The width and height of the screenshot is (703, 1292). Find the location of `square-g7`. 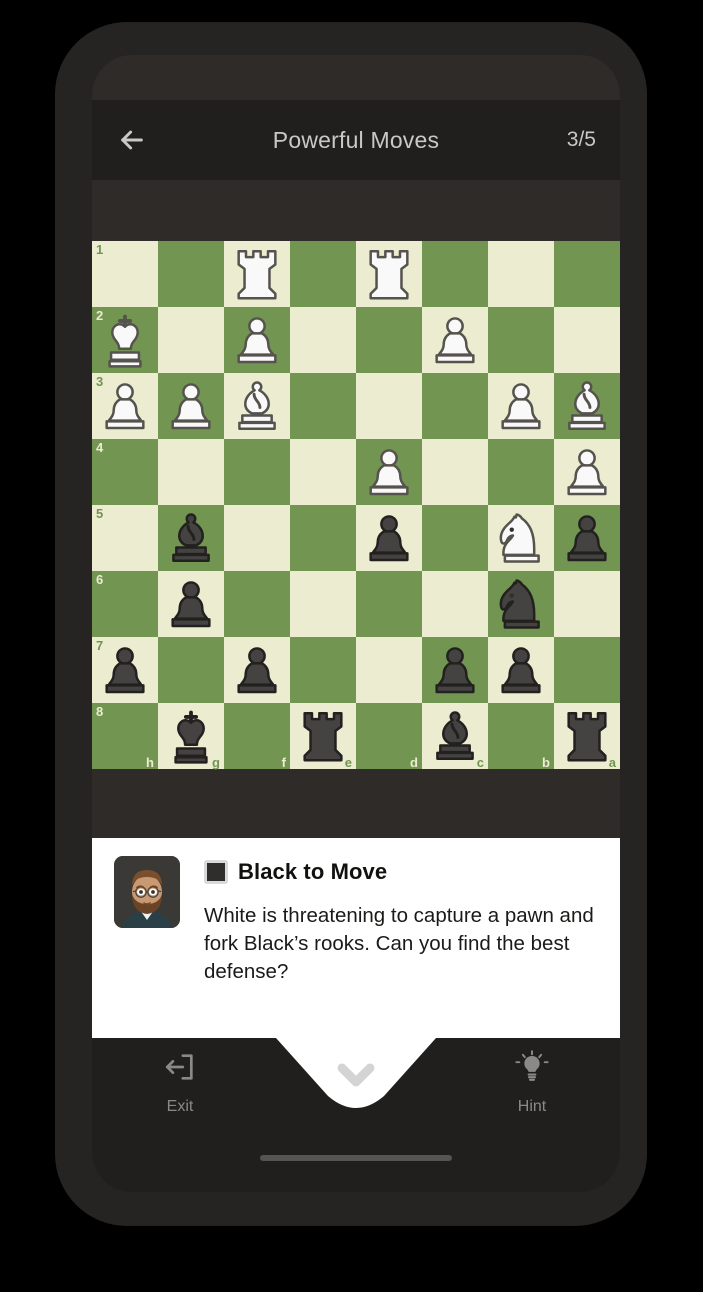

square-g7 is located at coordinates (191, 670).